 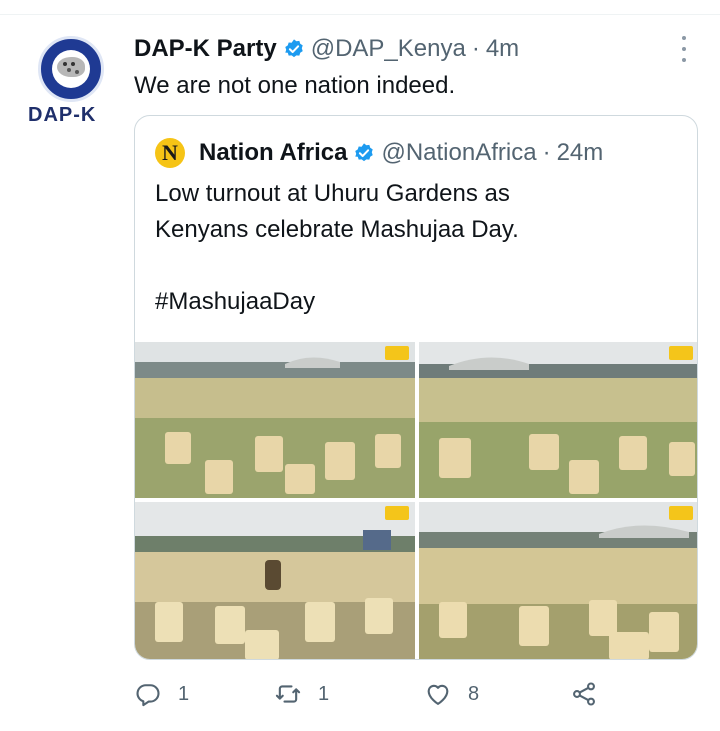 I want to click on share-button, so click(x=584, y=694).